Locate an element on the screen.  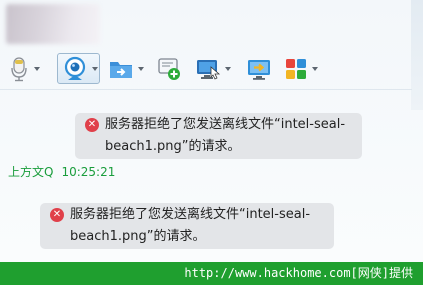
chat-toolbar is located at coordinates (171, 69).